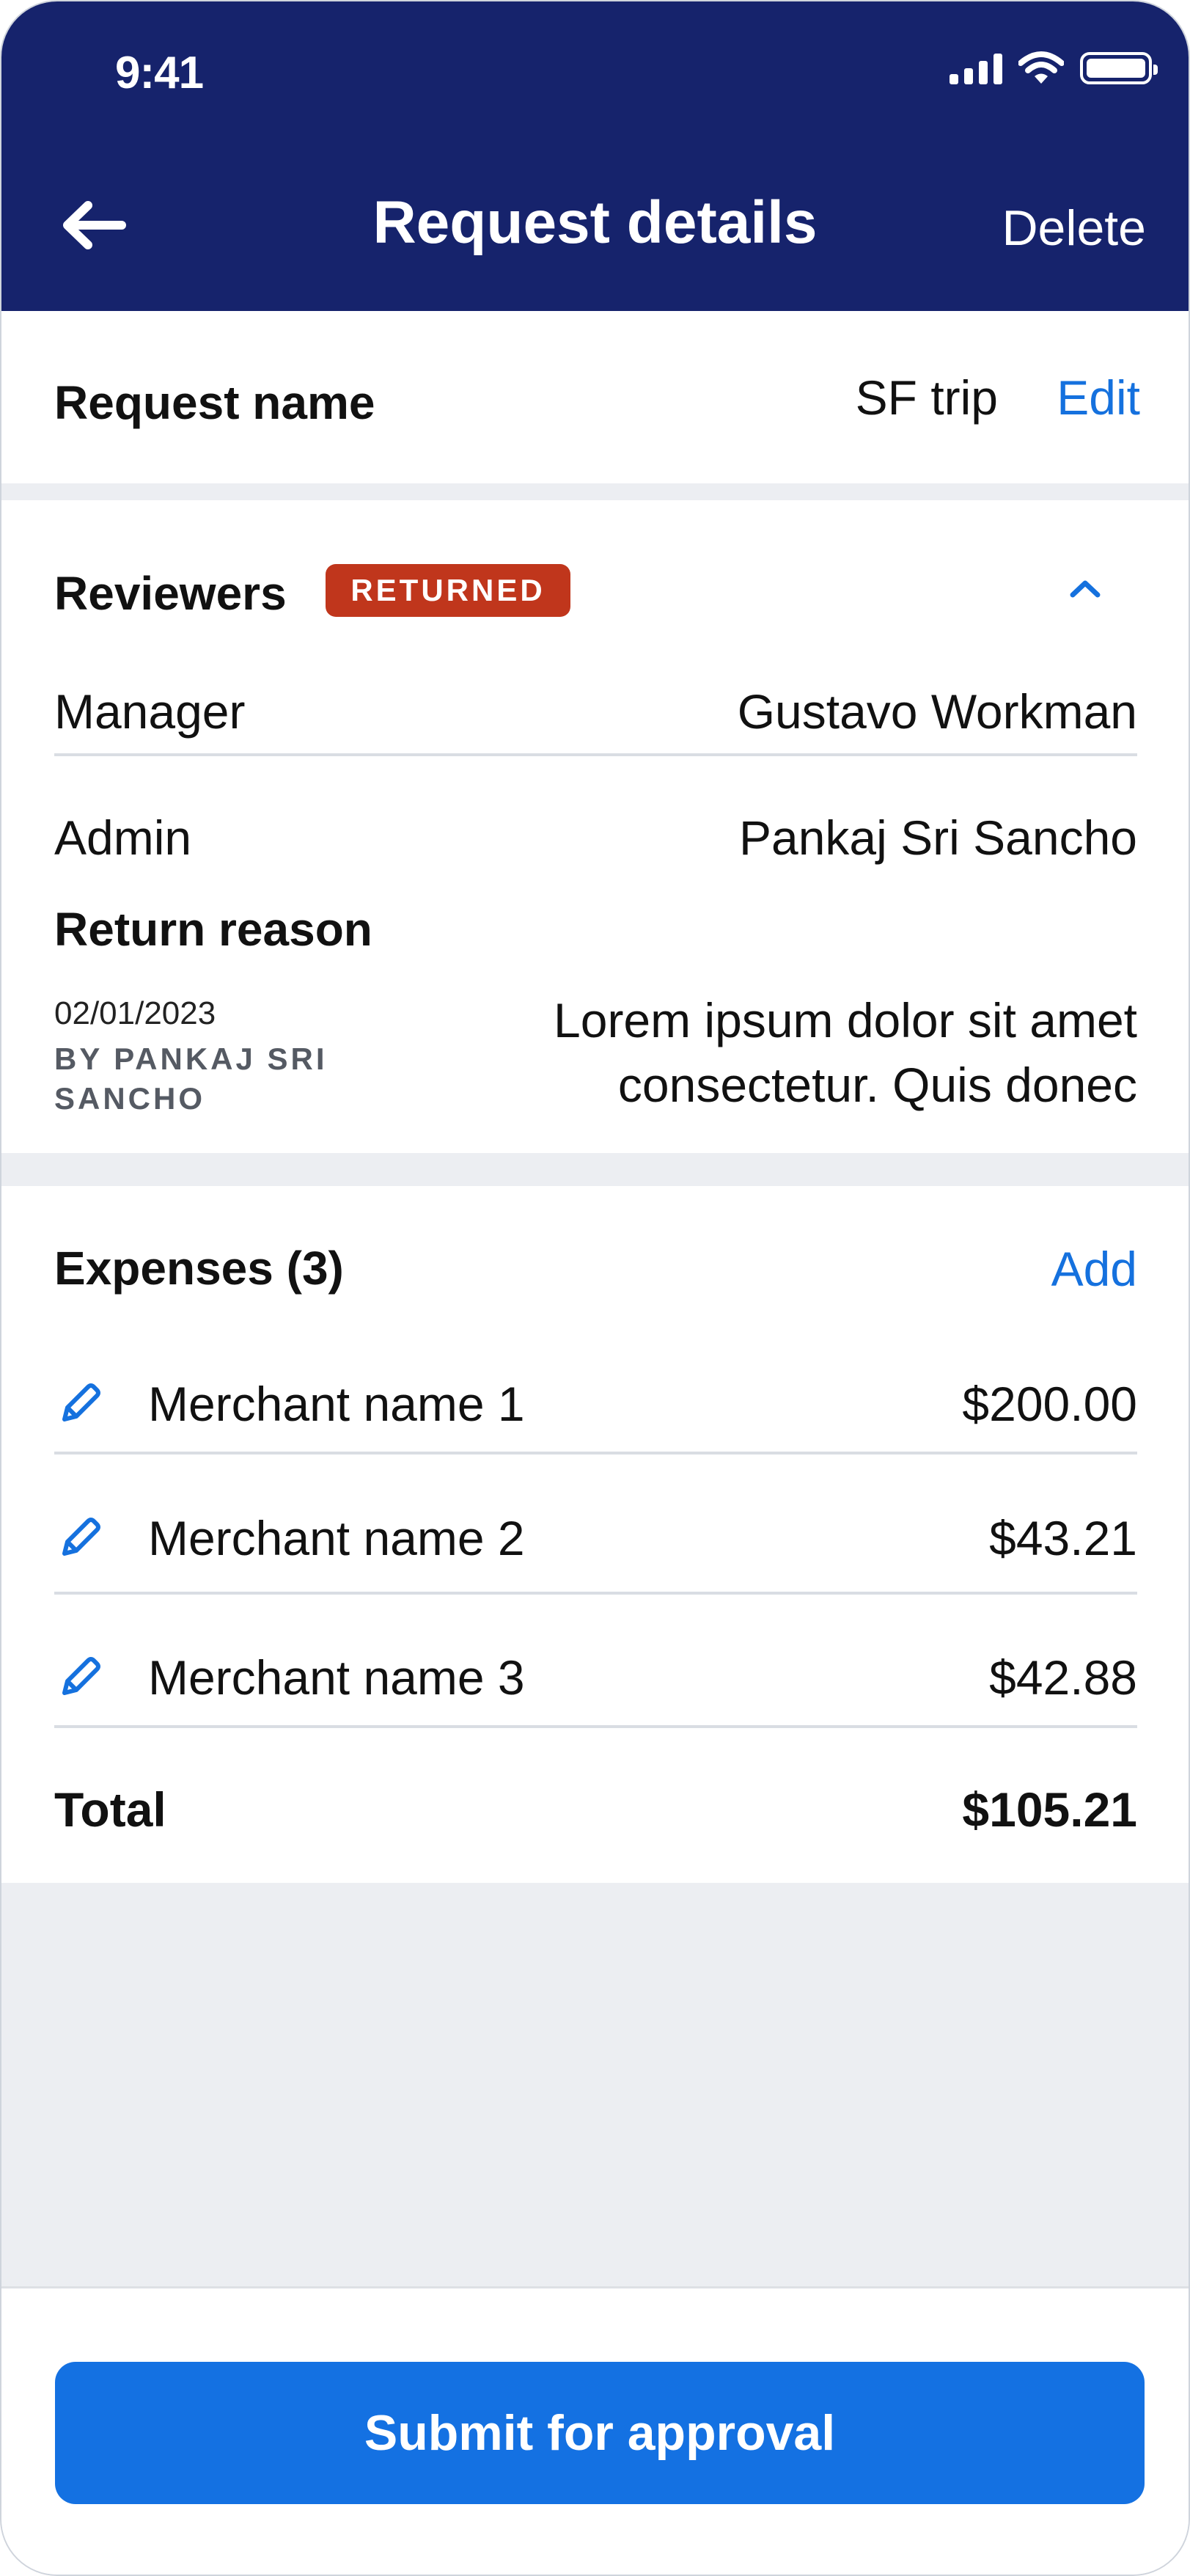 This screenshot has height=2576, width=1190. Describe the element at coordinates (215, 402) in the screenshot. I see `request-name-label: Request name` at that location.